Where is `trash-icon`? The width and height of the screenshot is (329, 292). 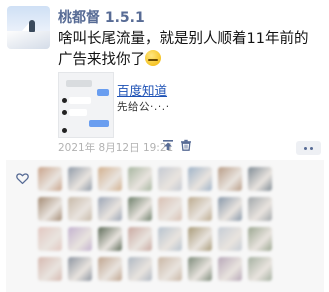 trash-icon is located at coordinates (186, 145).